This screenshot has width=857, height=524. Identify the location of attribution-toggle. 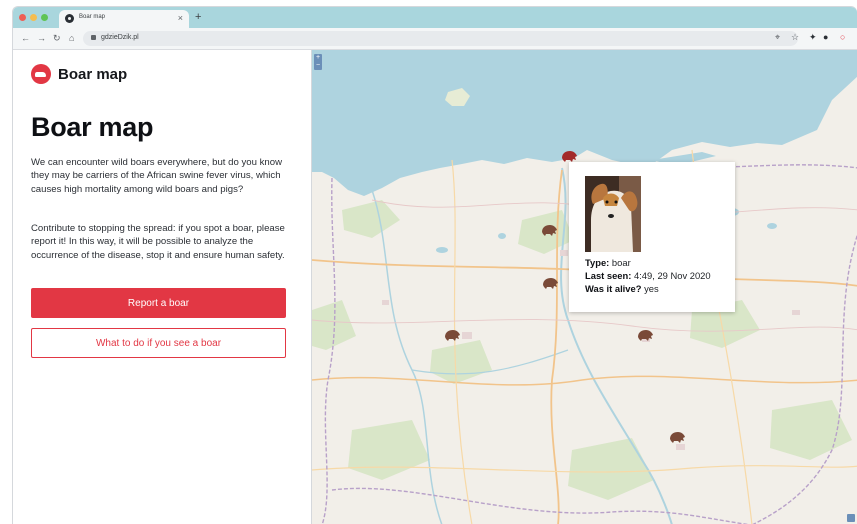
(851, 518).